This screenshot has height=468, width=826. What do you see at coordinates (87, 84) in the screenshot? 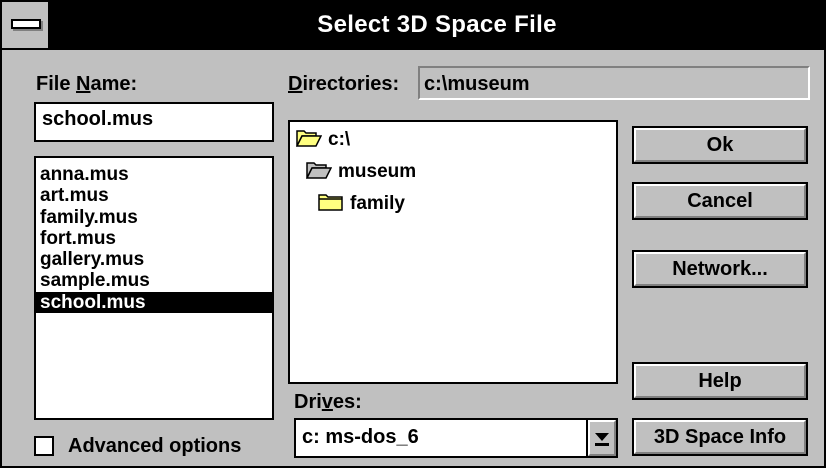
I see `file-name-label: File Name:` at bounding box center [87, 84].